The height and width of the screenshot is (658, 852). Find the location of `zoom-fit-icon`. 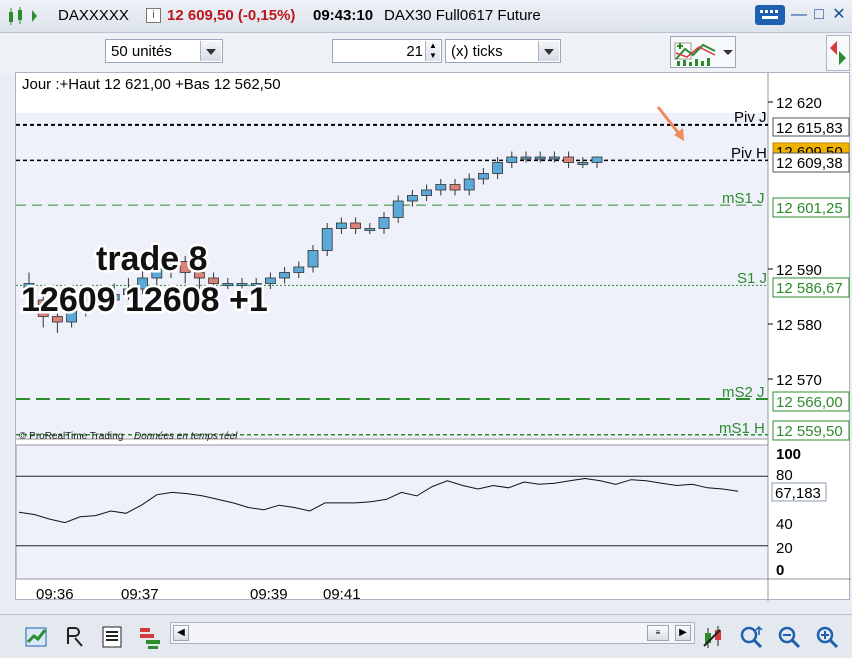

zoom-fit-icon is located at coordinates (751, 637).